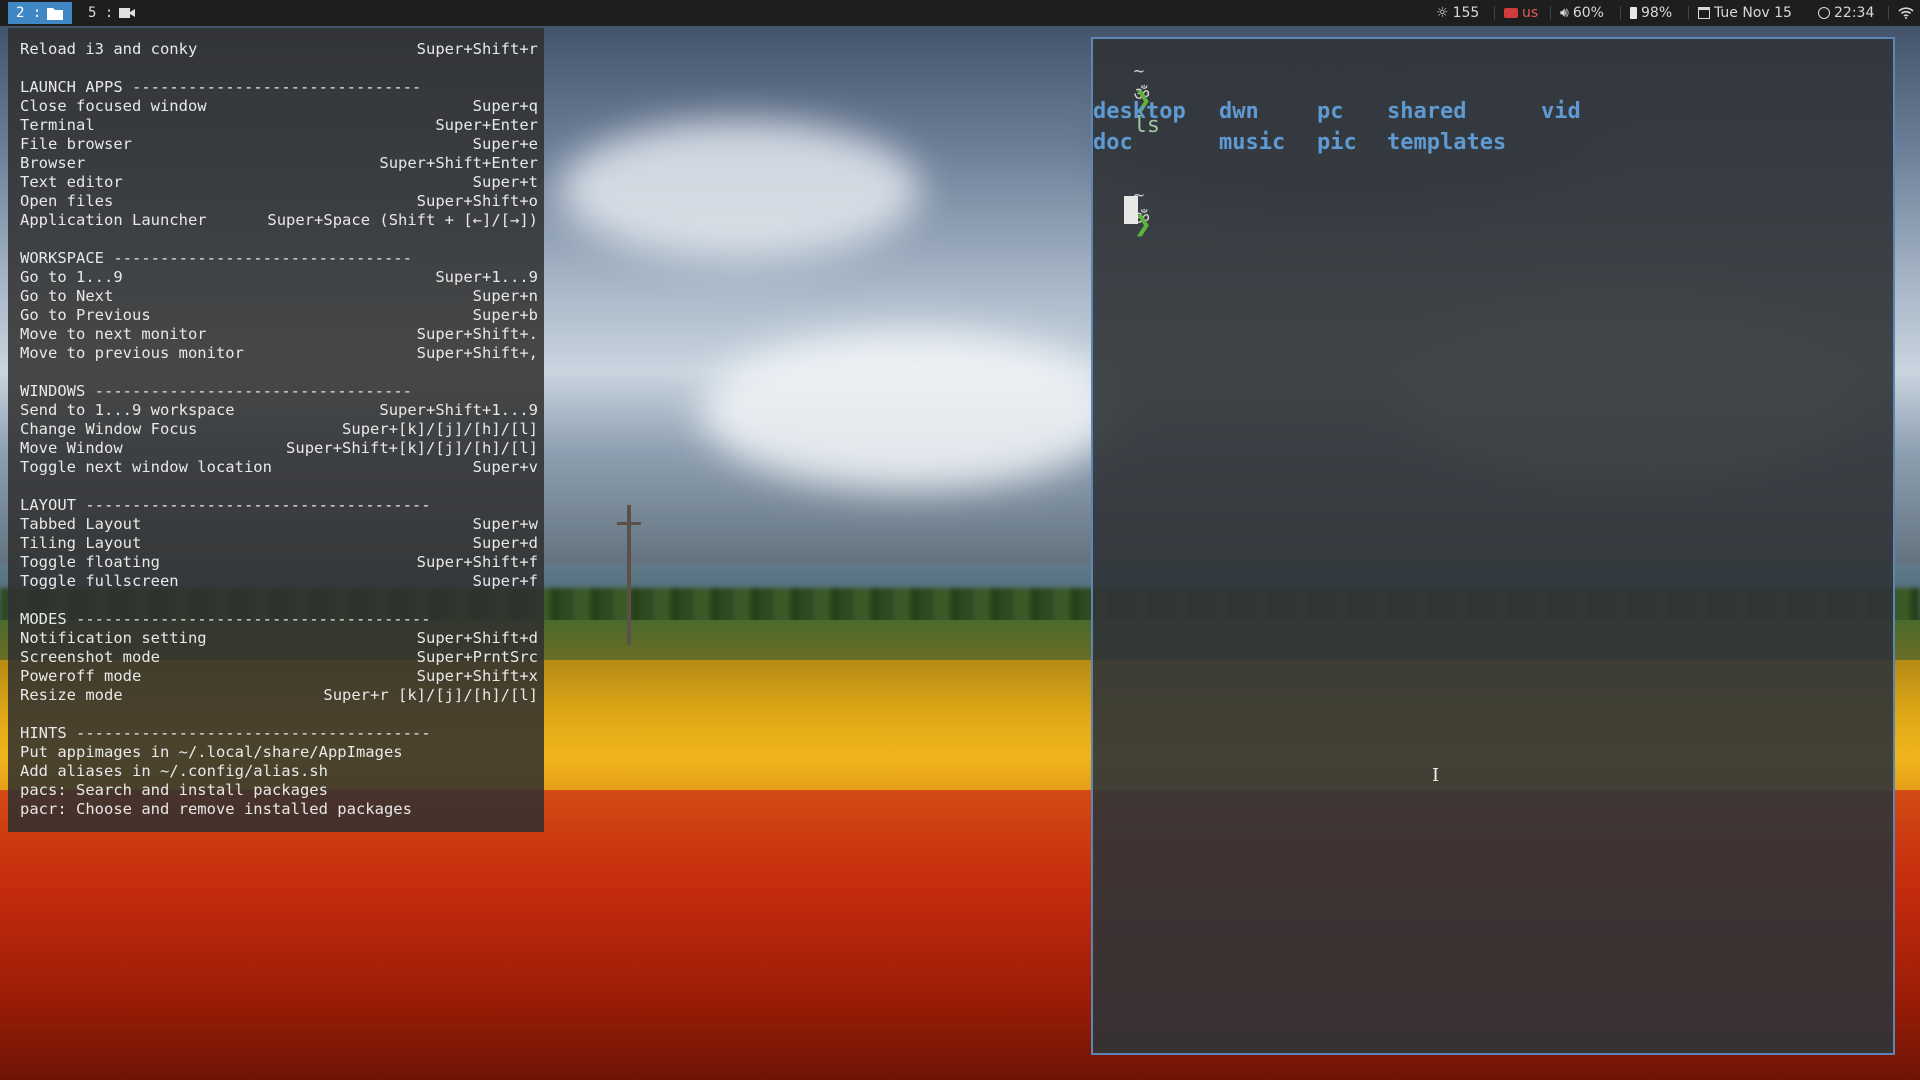  What do you see at coordinates (279, 201) in the screenshot?
I see `keybinding-row: Open files Super+Shift+o` at bounding box center [279, 201].